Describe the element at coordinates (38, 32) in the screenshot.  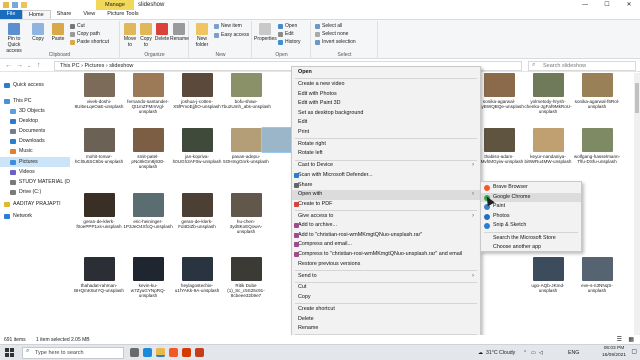
I see `copy-button: Copy` at that location.